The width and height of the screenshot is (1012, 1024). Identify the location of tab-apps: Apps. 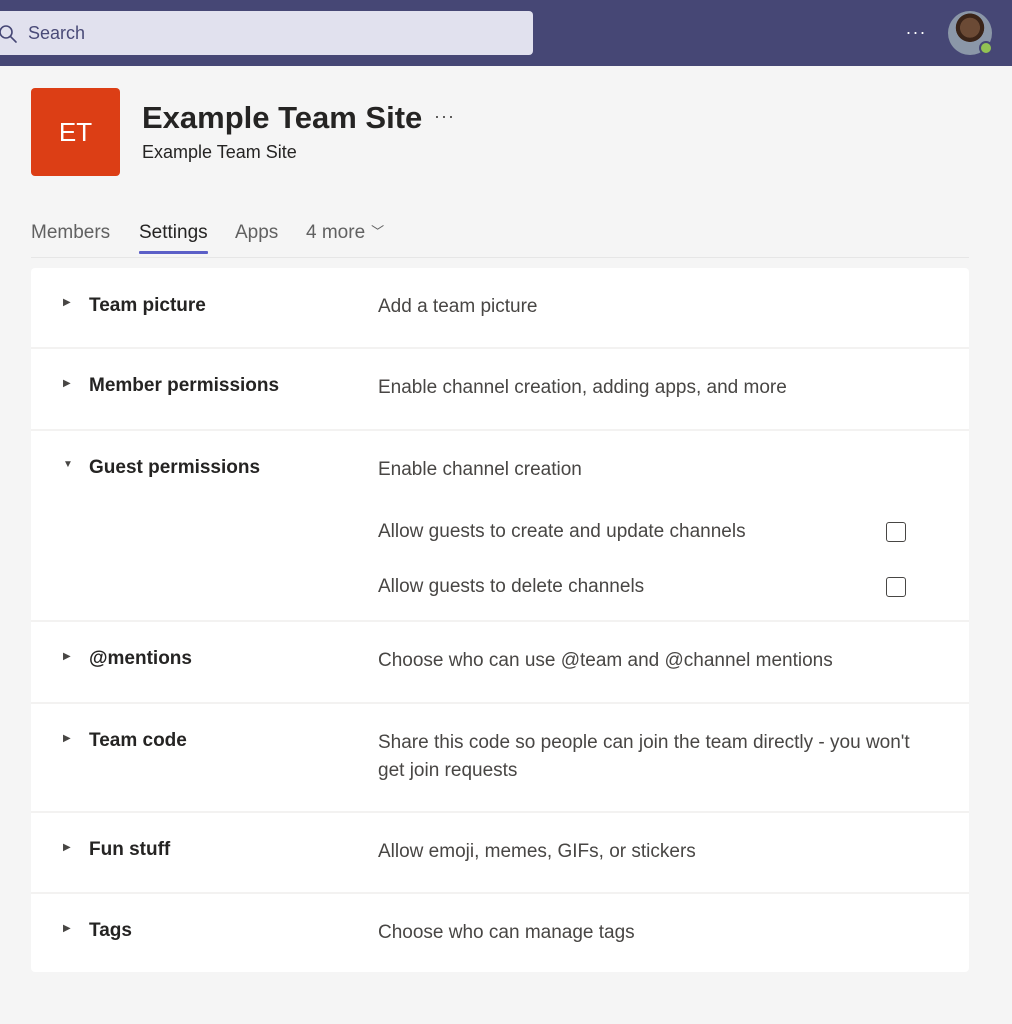
(256, 238).